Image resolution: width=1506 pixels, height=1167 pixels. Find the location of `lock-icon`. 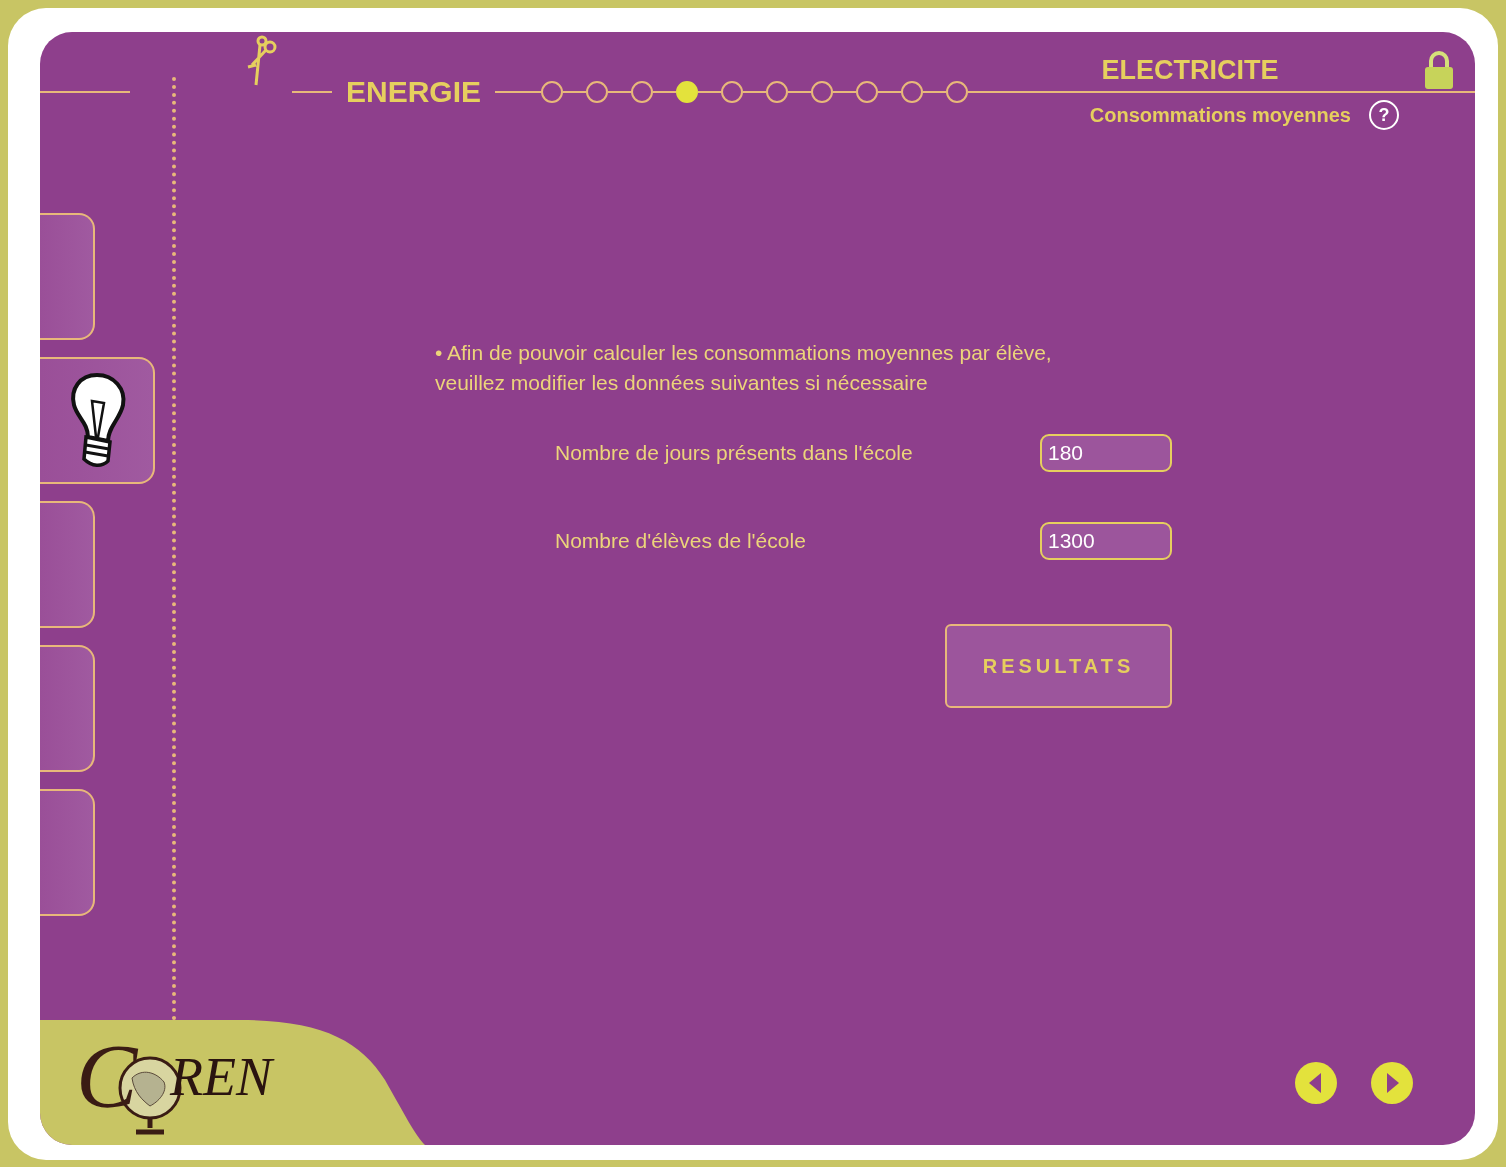

lock-icon is located at coordinates (1439, 70).